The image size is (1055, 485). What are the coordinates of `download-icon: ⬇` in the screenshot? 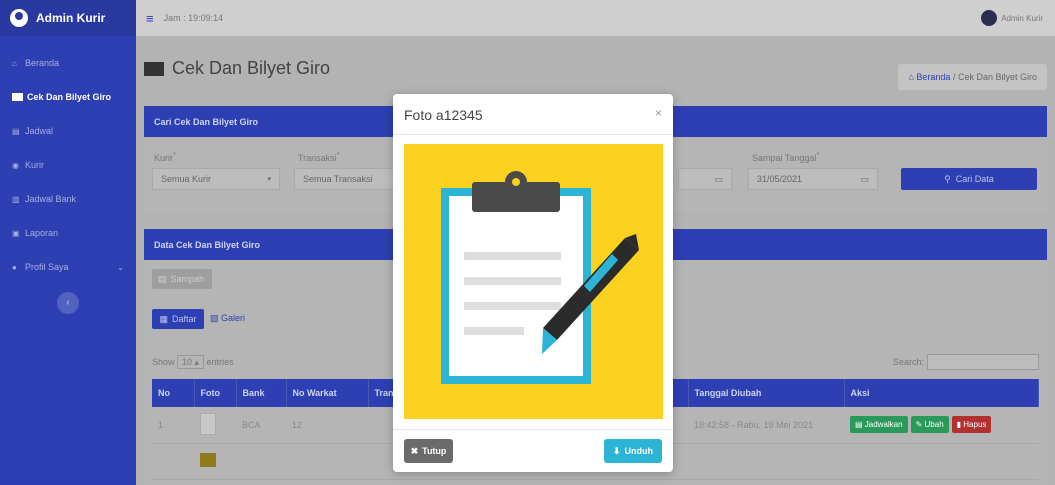 It's located at (616, 450).